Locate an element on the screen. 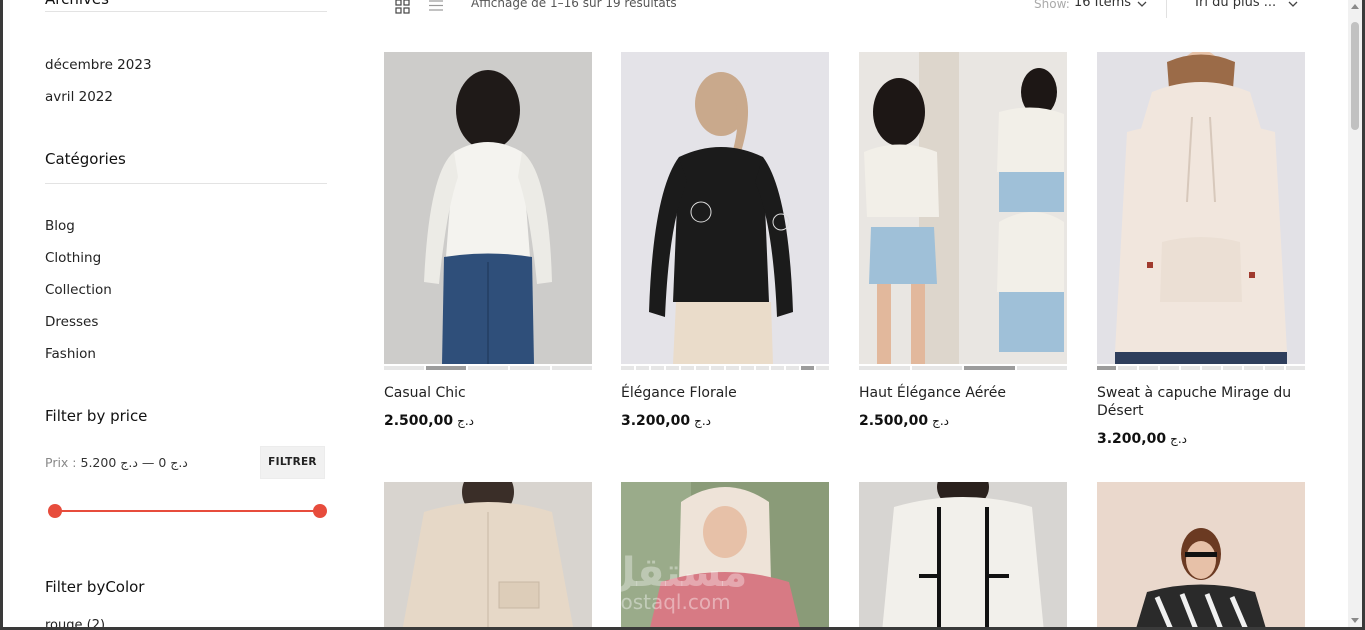 This screenshot has height=630, width=1365. price-slider-min-handle is located at coordinates (55, 511).